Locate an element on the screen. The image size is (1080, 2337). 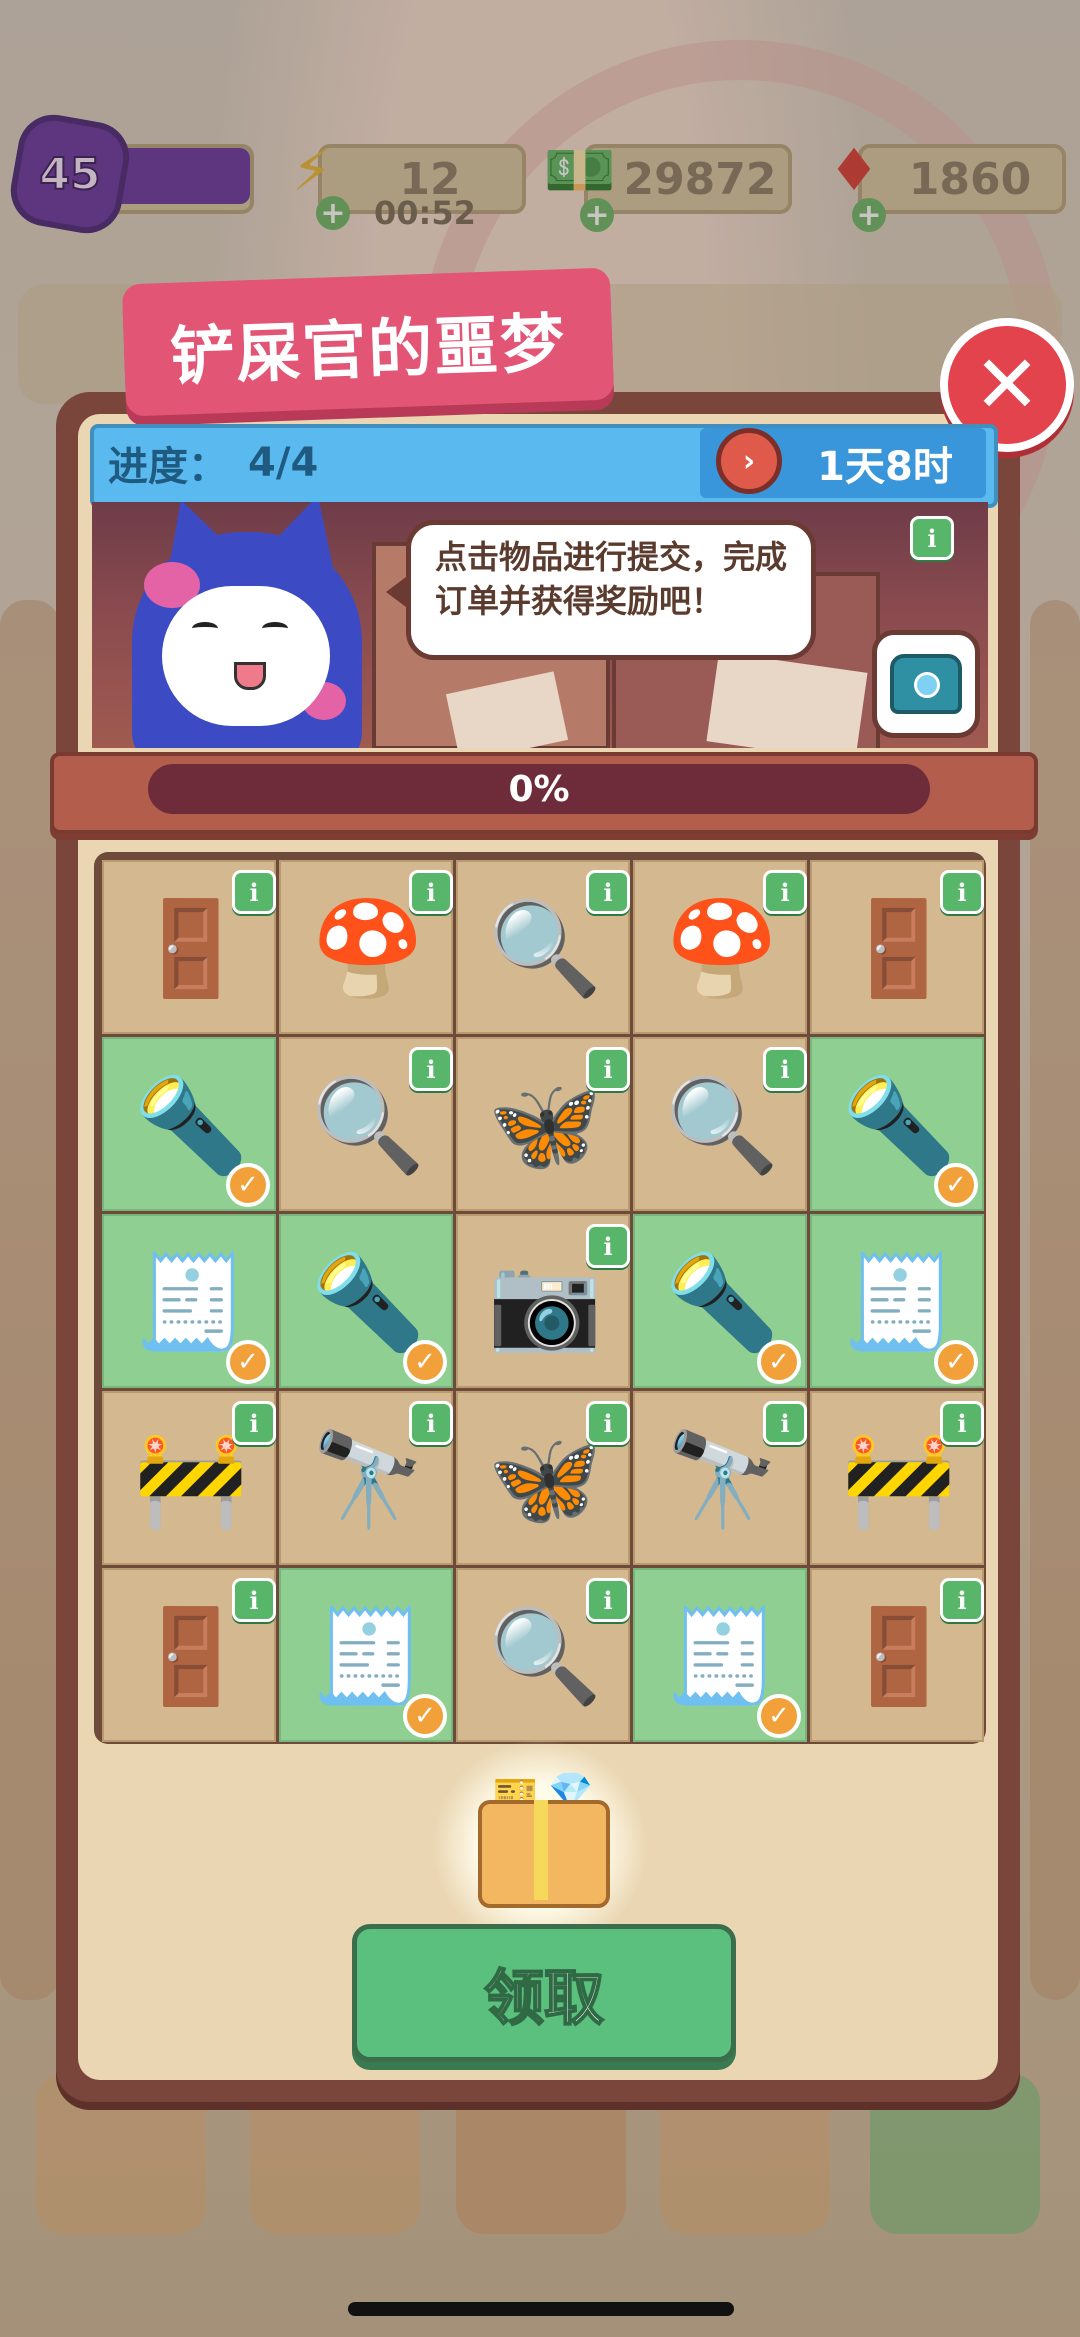
speech-bubble: 点击物品进行提交，完成订单并获得奖励吧！ is located at coordinates (611, 590).